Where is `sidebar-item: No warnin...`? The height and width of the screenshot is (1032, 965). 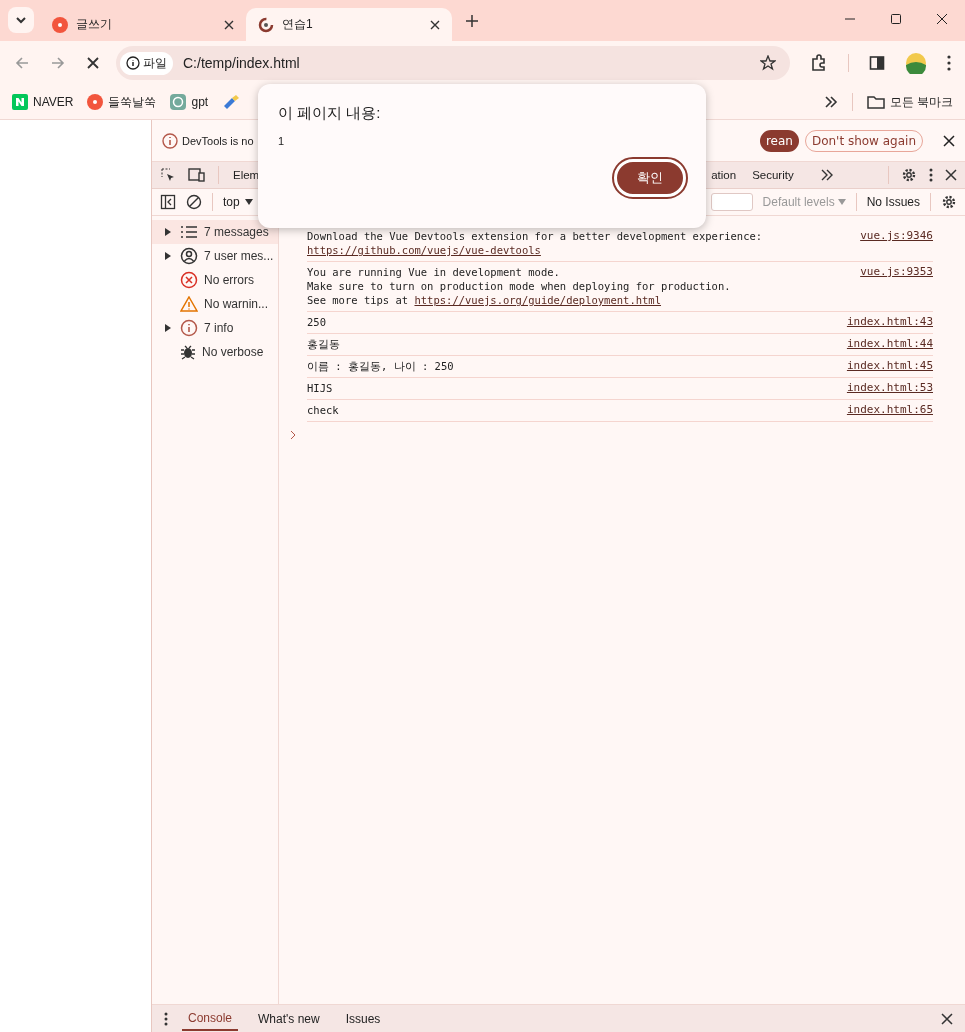
sidebar-item: No warnin... is located at coordinates (215, 304).